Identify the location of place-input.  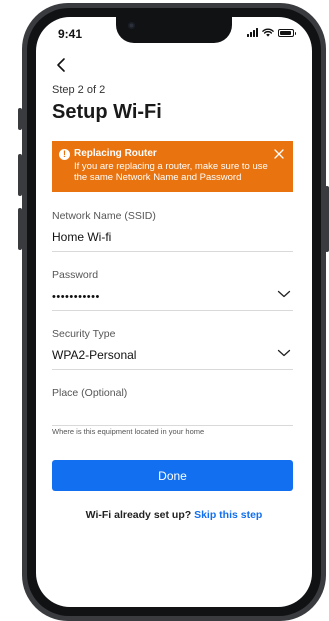
(172, 415).